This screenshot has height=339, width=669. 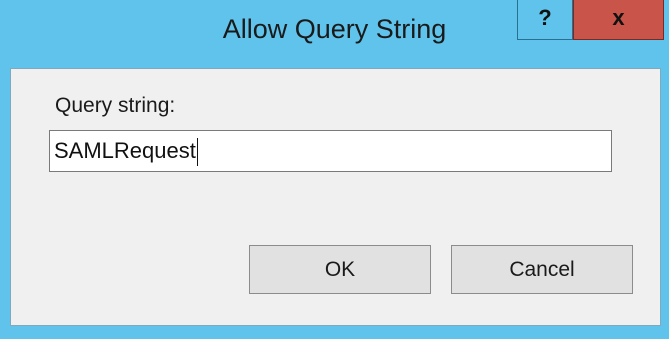 What do you see at coordinates (340, 269) in the screenshot?
I see `ok-button: OK` at bounding box center [340, 269].